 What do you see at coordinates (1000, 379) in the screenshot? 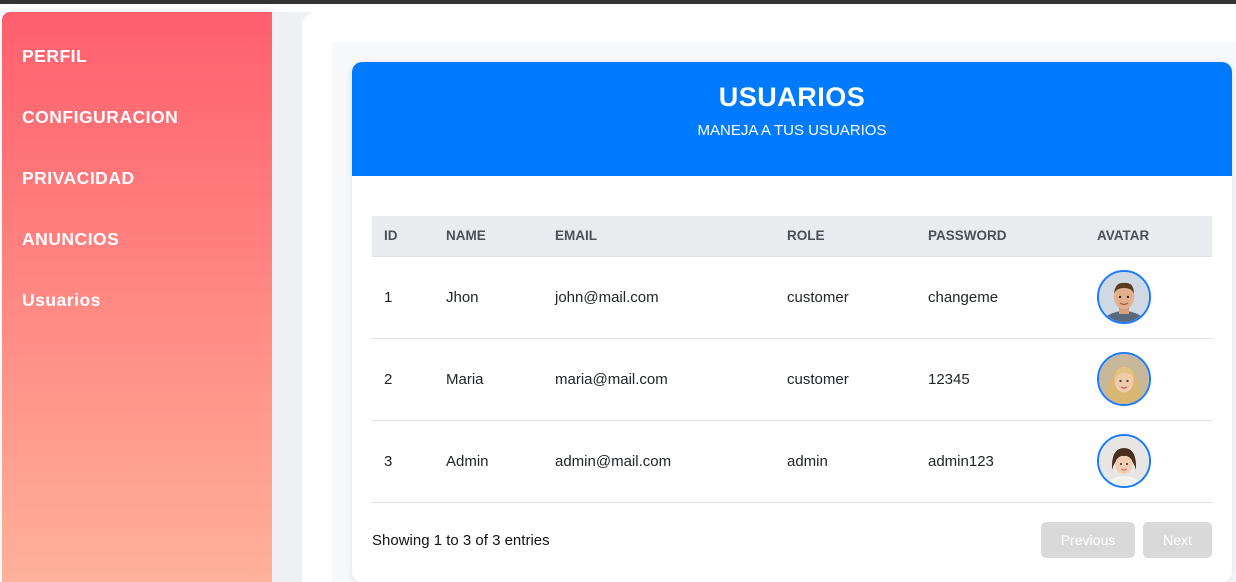
I see `cell-password: 12345` at bounding box center [1000, 379].